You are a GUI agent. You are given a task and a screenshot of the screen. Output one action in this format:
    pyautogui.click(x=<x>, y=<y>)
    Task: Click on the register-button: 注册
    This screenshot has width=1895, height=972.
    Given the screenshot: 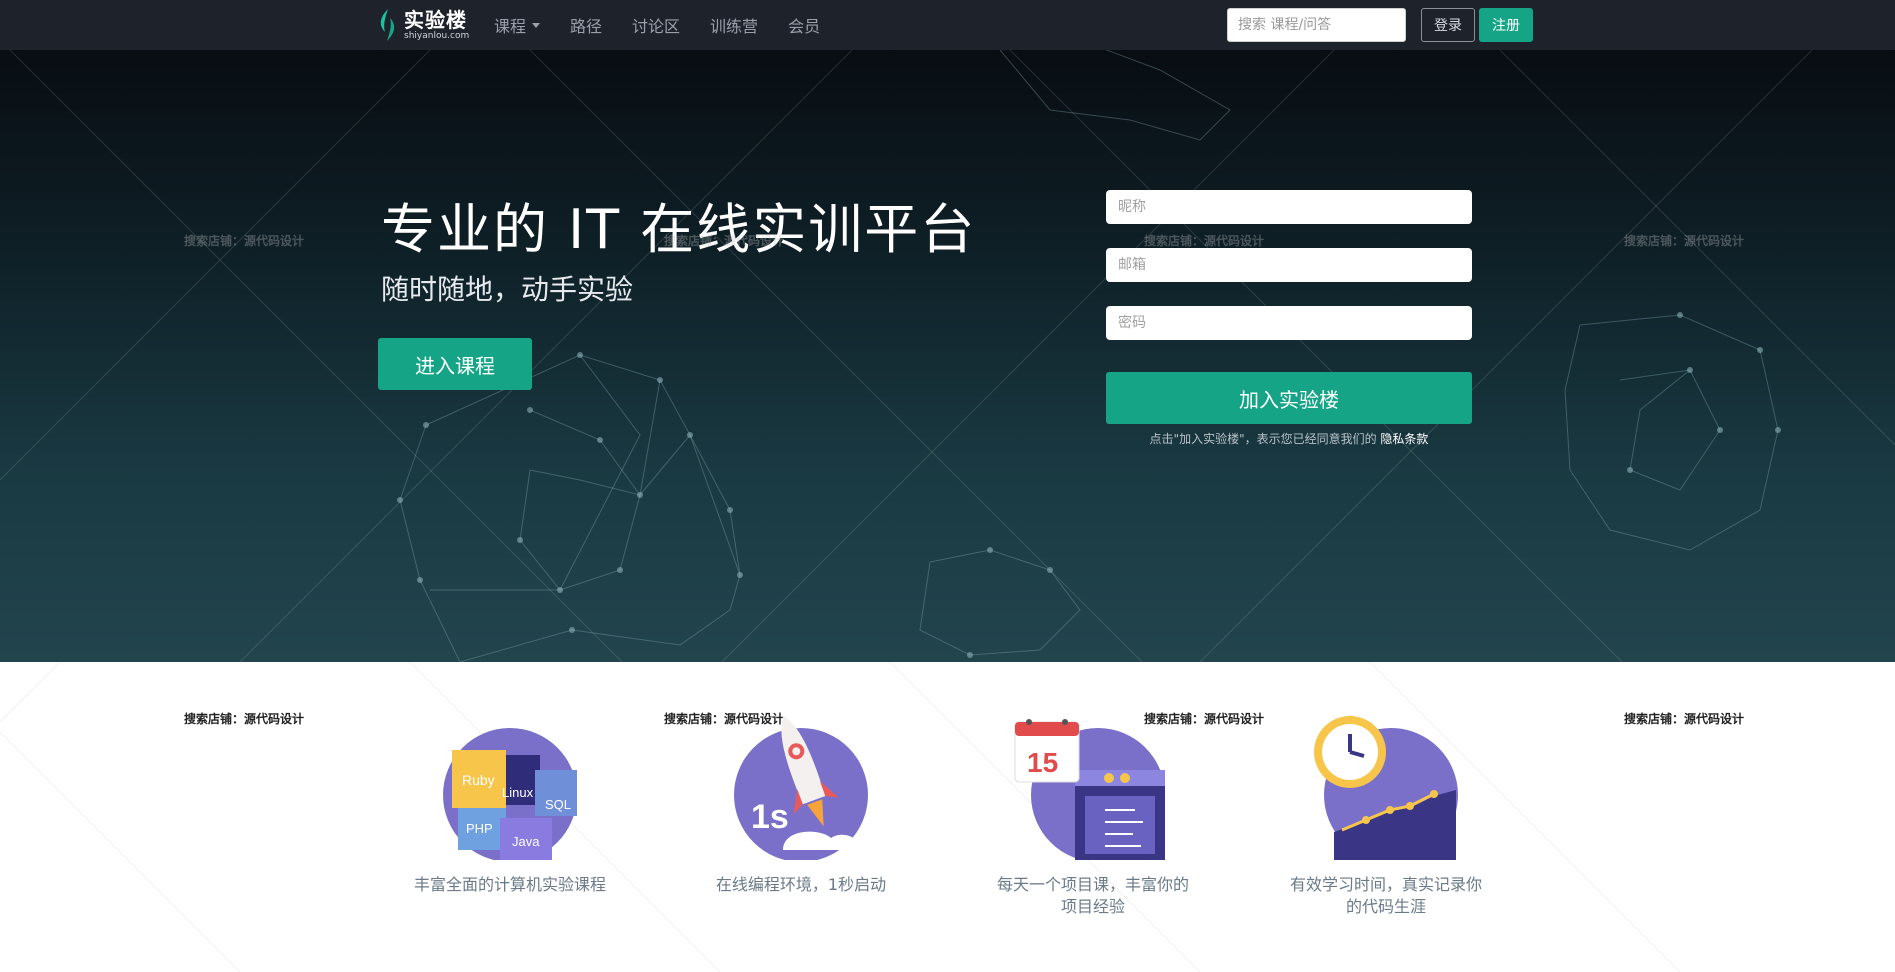 What is the action you would take?
    pyautogui.click(x=1506, y=25)
    